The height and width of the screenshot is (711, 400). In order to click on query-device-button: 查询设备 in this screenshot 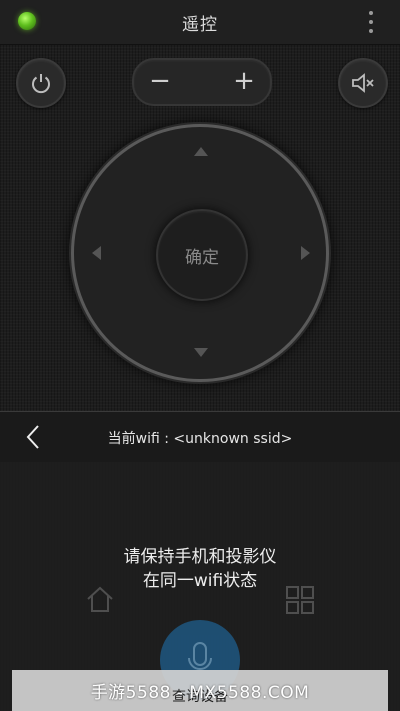, I will do `click(200, 690)`.